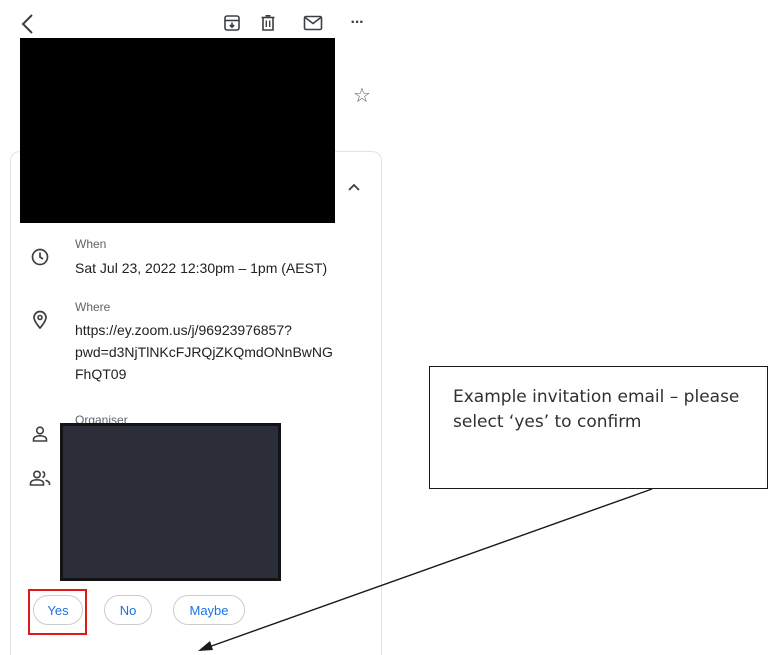  What do you see at coordinates (128, 610) in the screenshot?
I see `rsvp-no-button: No` at bounding box center [128, 610].